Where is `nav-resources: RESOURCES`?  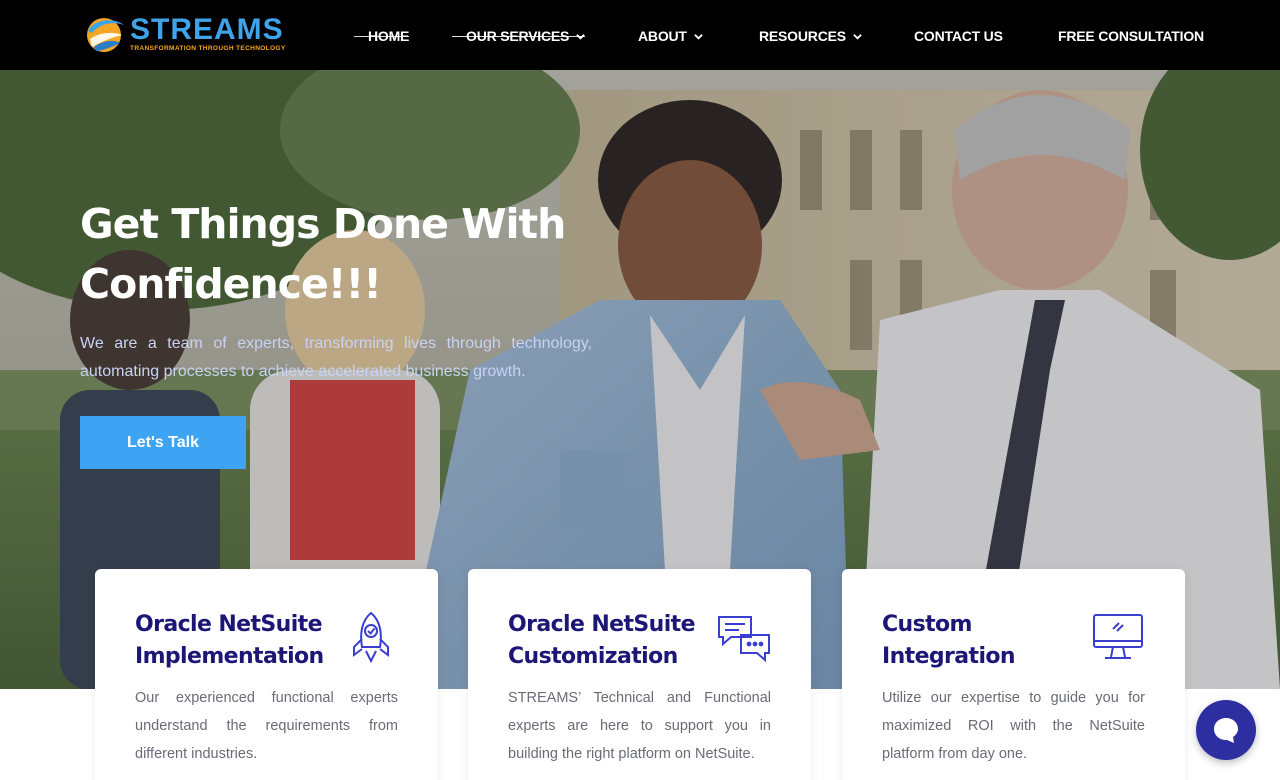
nav-resources: RESOURCES is located at coordinates (810, 36).